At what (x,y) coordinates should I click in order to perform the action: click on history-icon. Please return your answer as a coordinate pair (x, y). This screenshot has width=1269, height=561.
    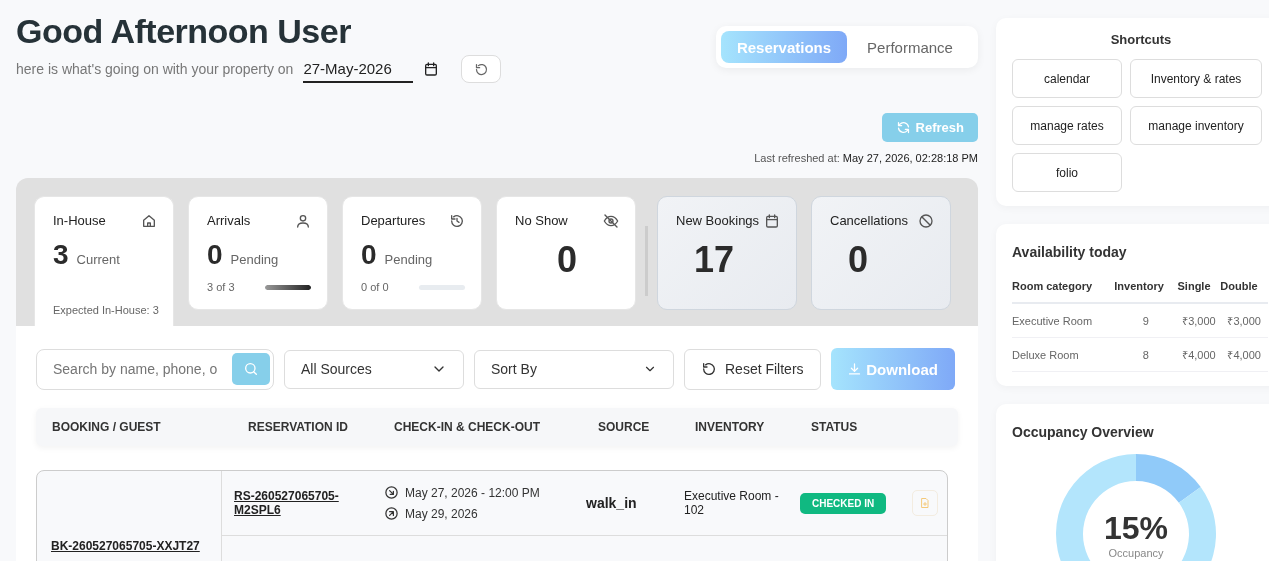
    Looking at the image, I should click on (457, 221).